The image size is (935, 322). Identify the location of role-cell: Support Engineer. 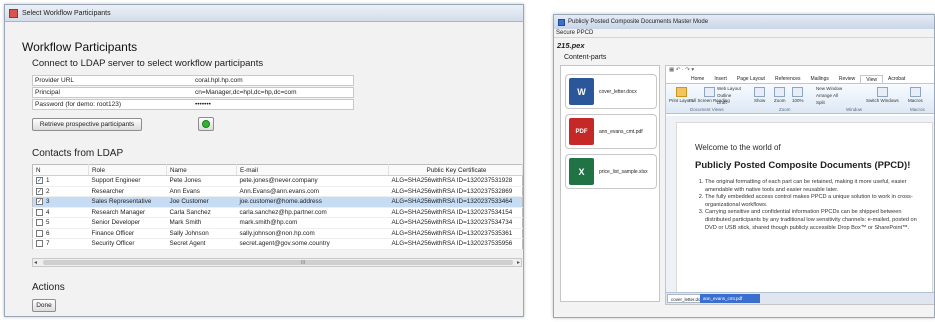
(127, 181).